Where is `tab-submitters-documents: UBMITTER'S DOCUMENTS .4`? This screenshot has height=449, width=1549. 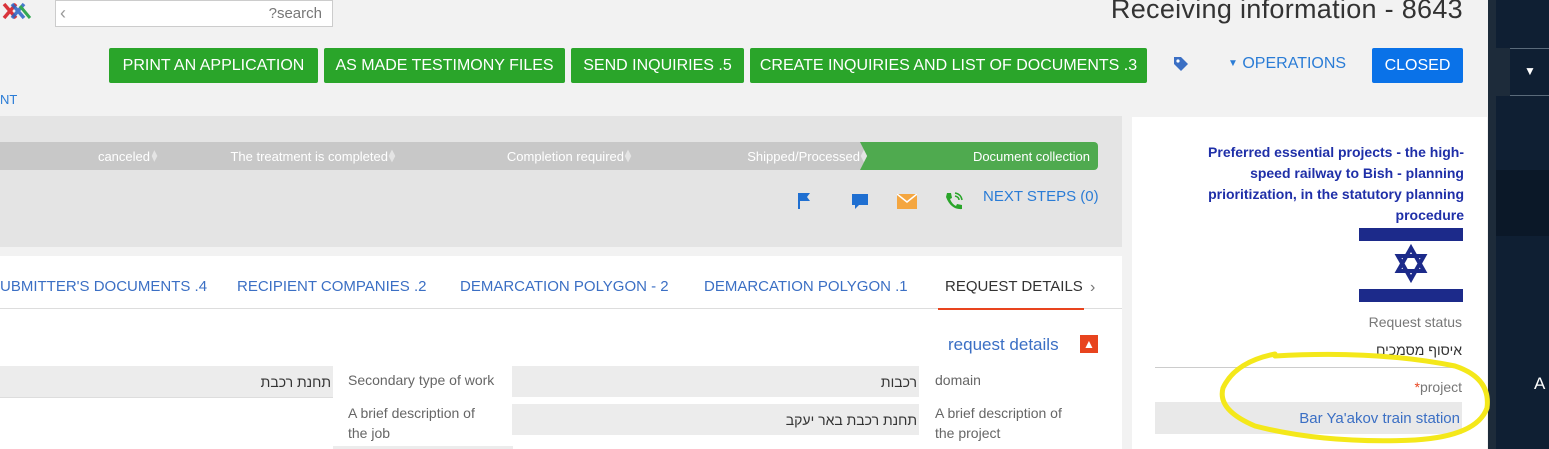 tab-submitters-documents: UBMITTER'S DOCUMENTS .4 is located at coordinates (103, 286).